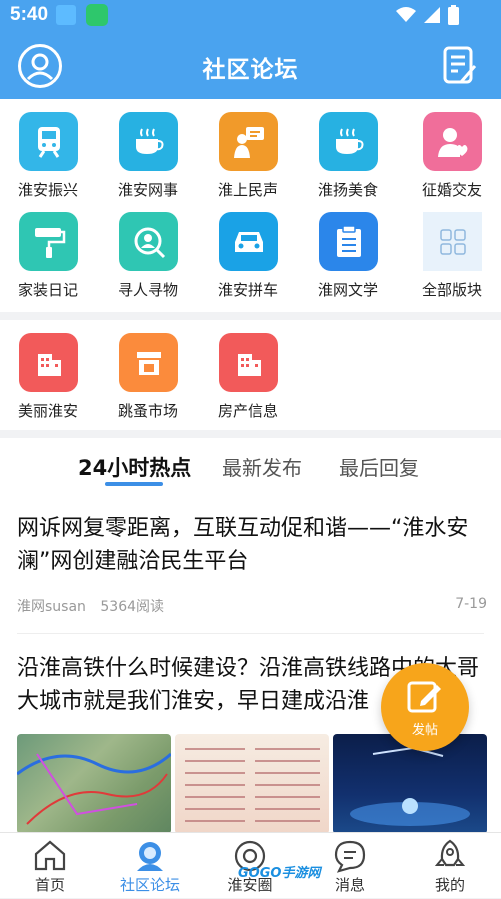 Image resolution: width=501 pixels, height=899 pixels. I want to click on car-icon, so click(248, 241).